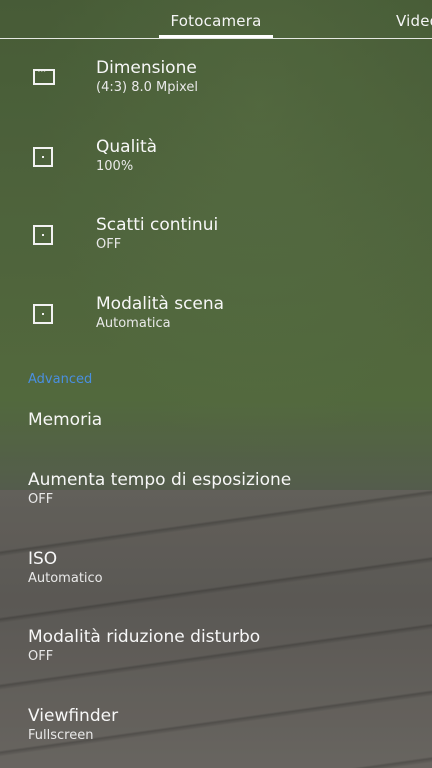 Image resolution: width=432 pixels, height=768 pixels. I want to click on setting-title: Aumenta tempo di esposizione, so click(160, 480).